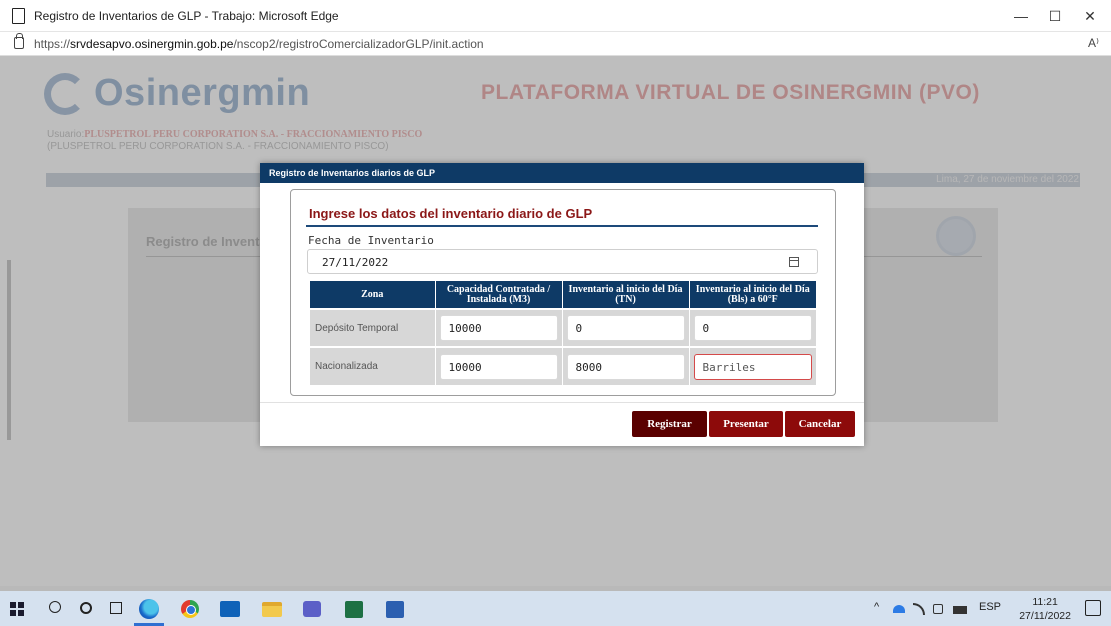 This screenshot has height=626, width=1111. I want to click on cancelar-button: Cancelar, so click(820, 424).